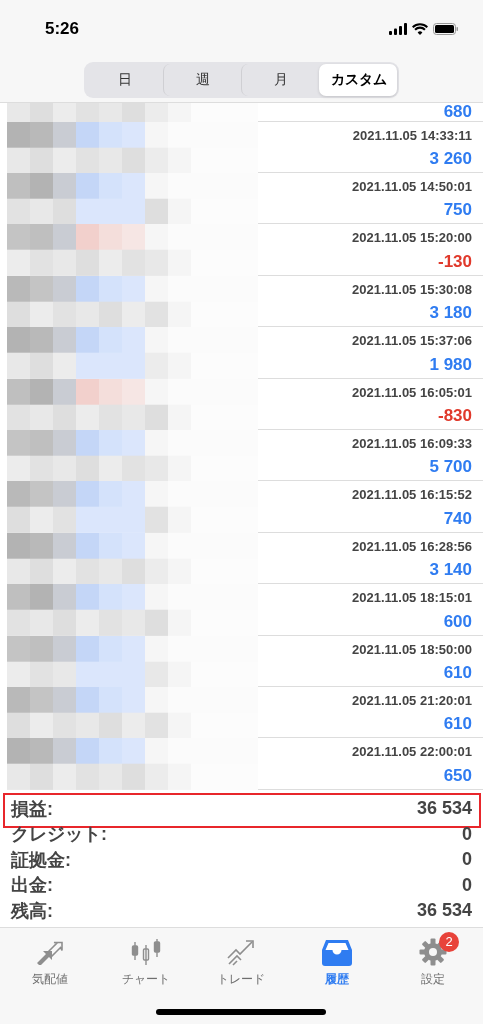 The image size is (483, 1024). I want to click on profit-value: 3 260, so click(450, 159).